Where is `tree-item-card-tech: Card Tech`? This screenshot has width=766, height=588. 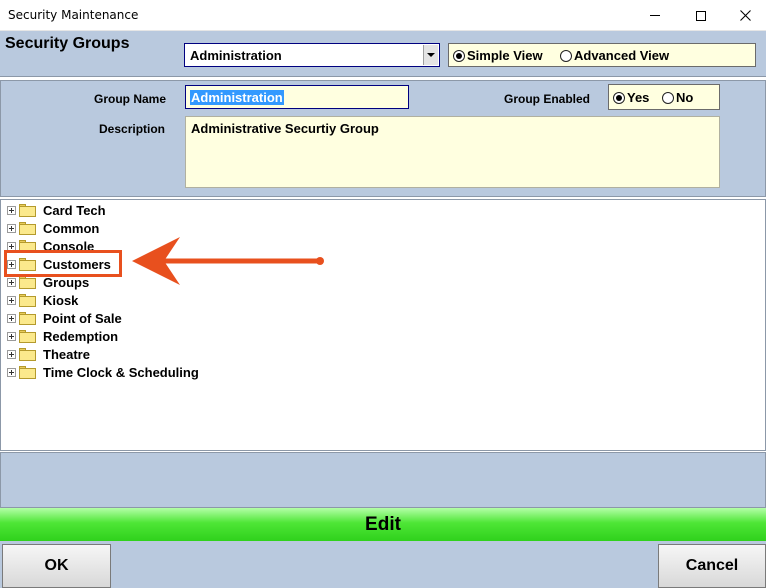 tree-item-card-tech: Card Tech is located at coordinates (56, 210).